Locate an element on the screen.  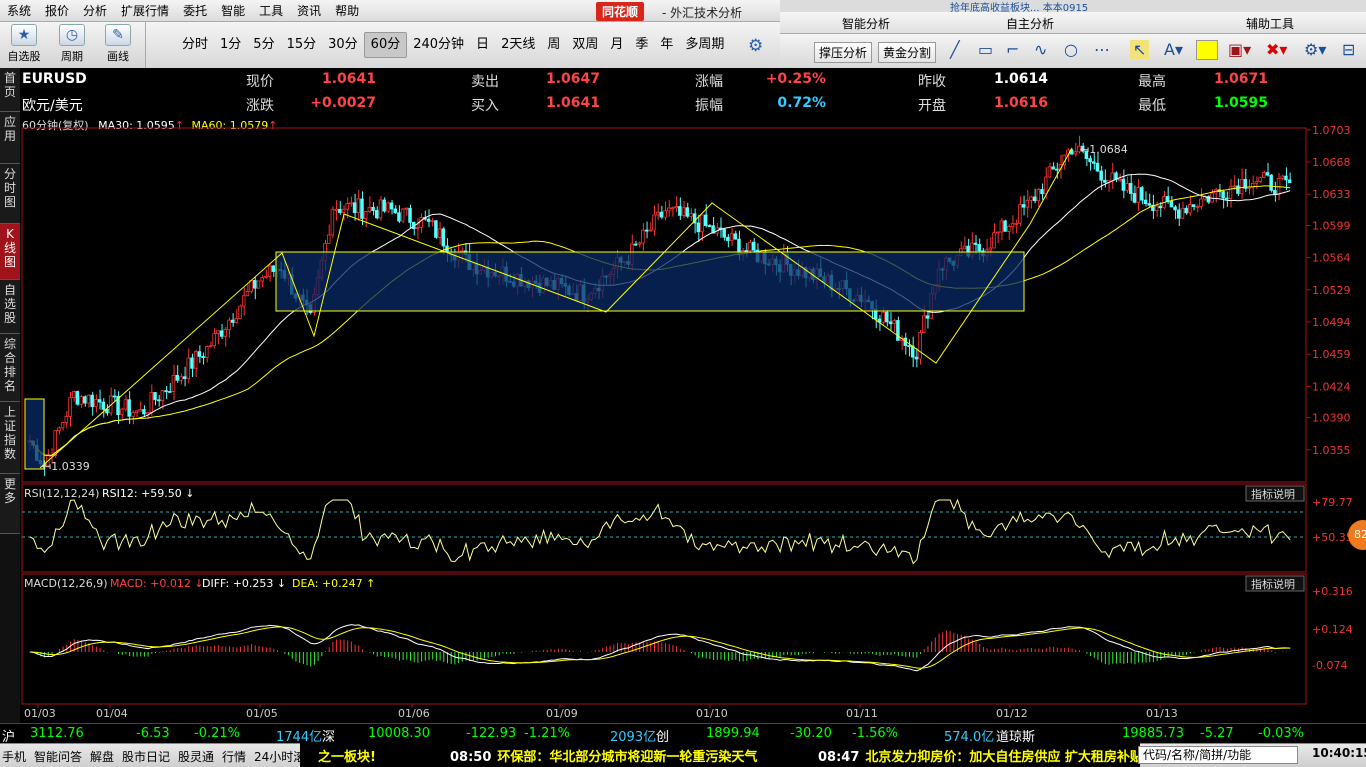
macd-axis-1: +0.124 is located at coordinates (1332, 629).